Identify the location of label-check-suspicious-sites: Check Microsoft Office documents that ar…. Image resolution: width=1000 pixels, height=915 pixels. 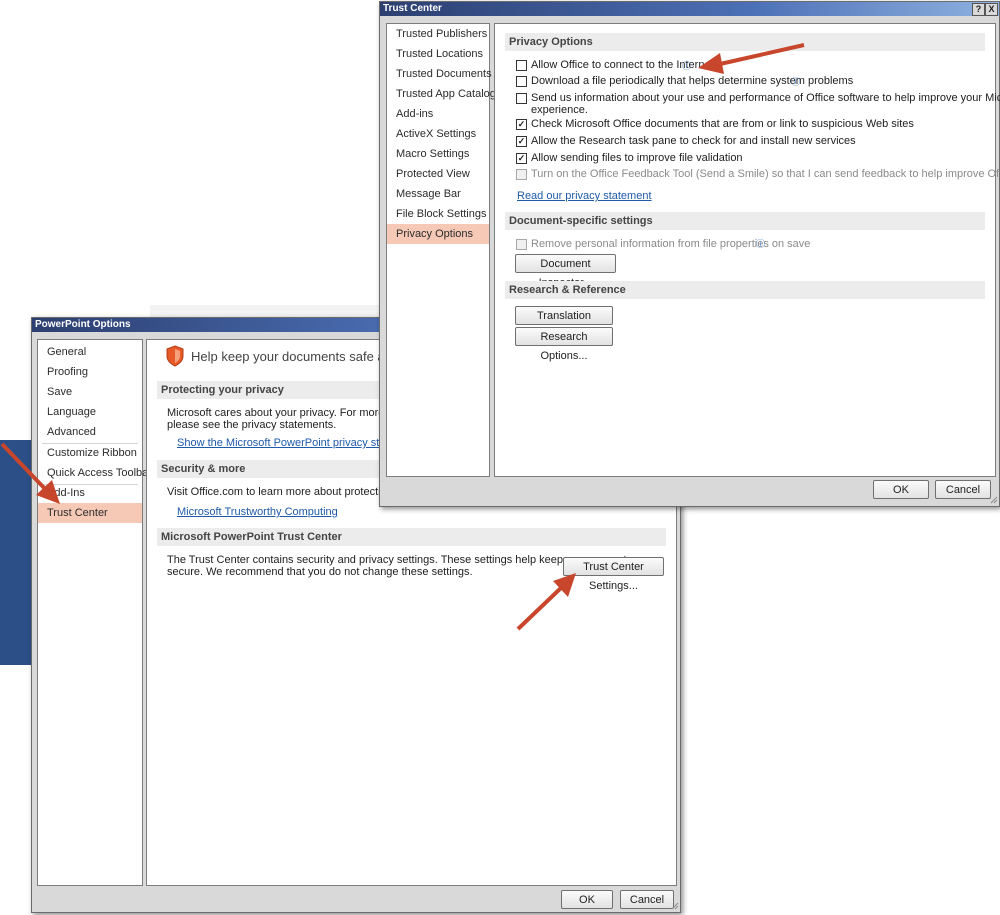
(722, 124).